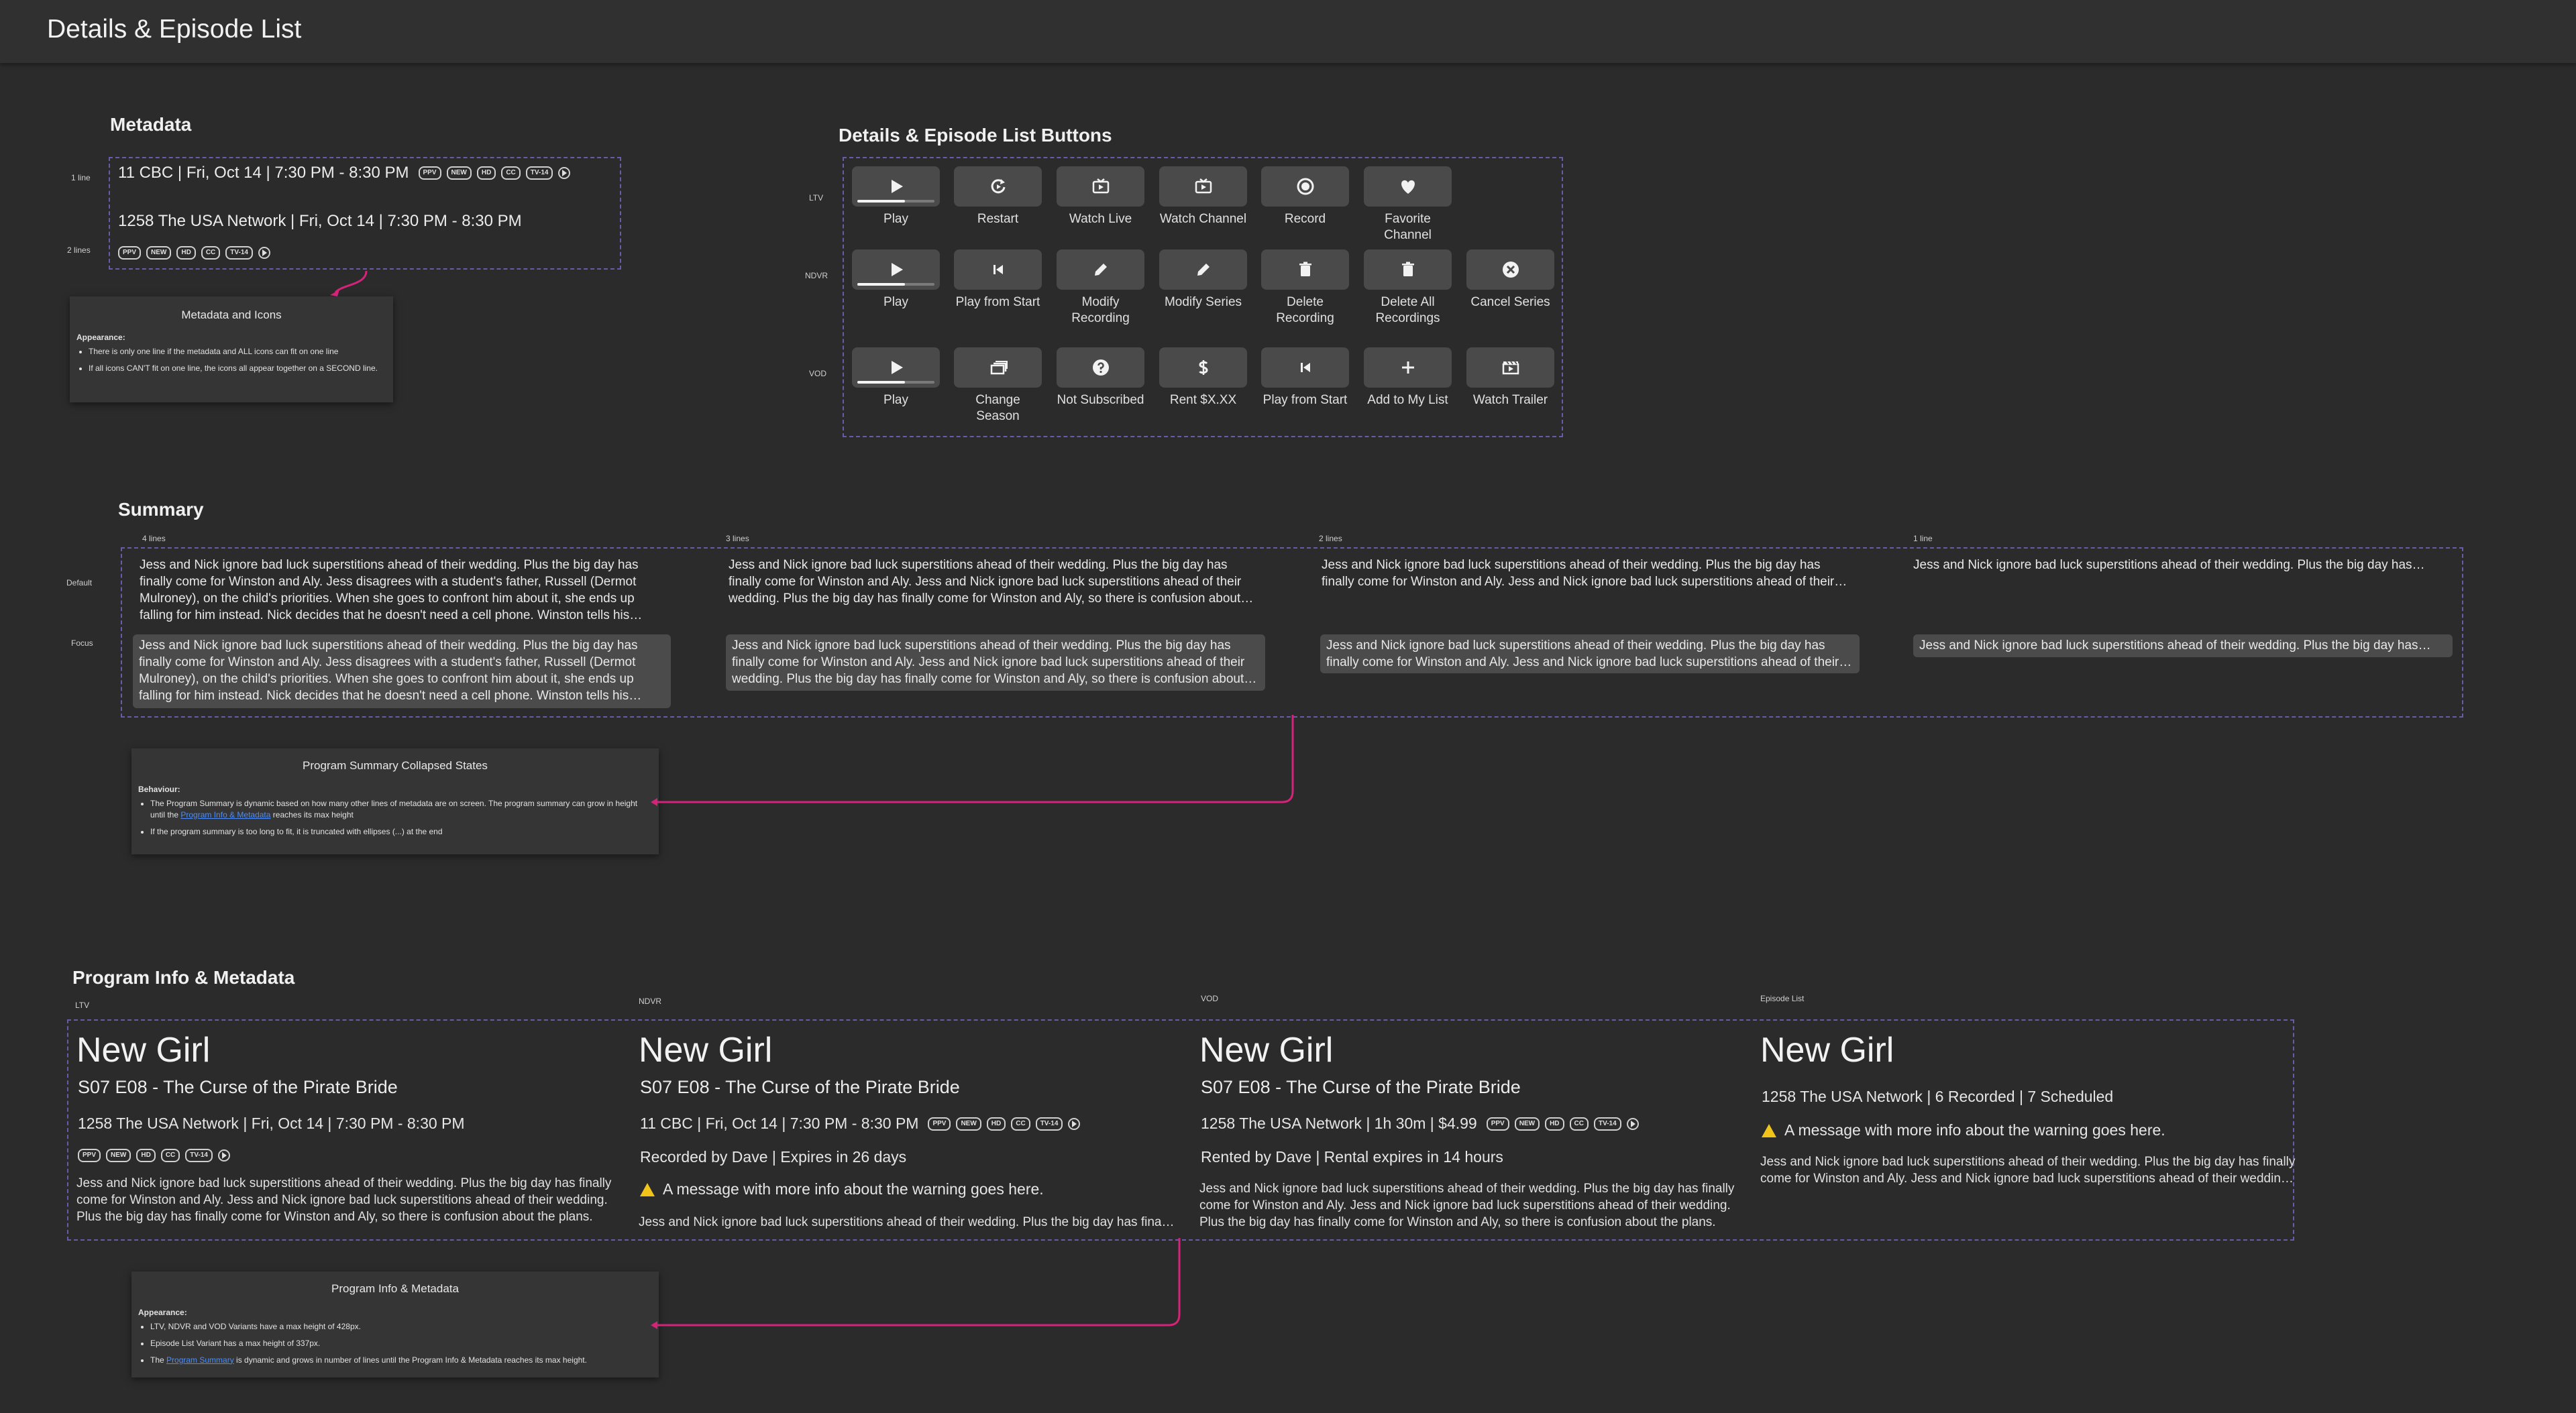 This screenshot has height=1413, width=2576. Describe the element at coordinates (919, 1282) in the screenshot. I see `connector-program-info` at that location.